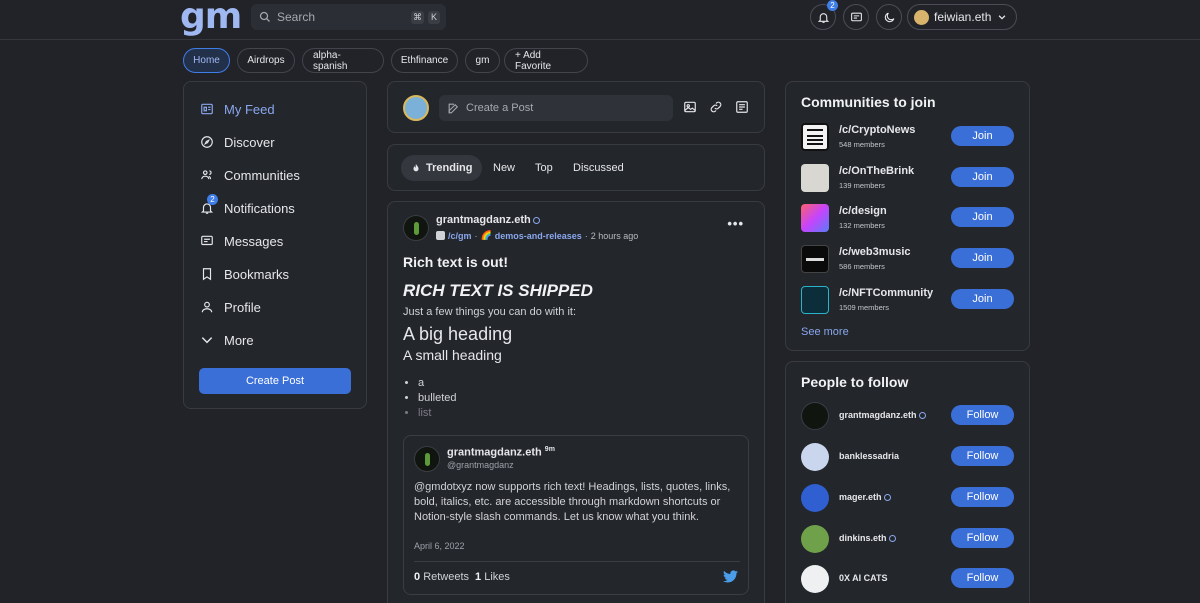 The height and width of the screenshot is (603, 1200). I want to click on post-time: 2 hours ago, so click(614, 235).